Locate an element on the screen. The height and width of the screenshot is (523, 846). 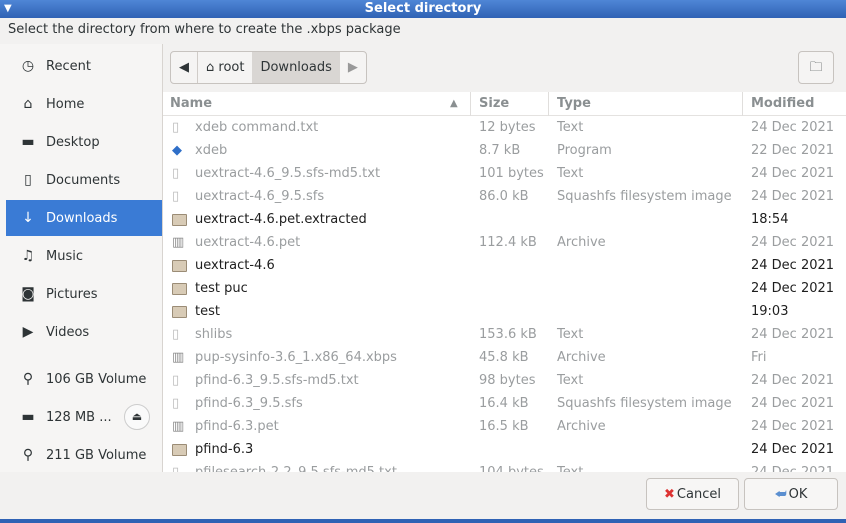
sidebar-item-label: Documents is located at coordinates (83, 180).